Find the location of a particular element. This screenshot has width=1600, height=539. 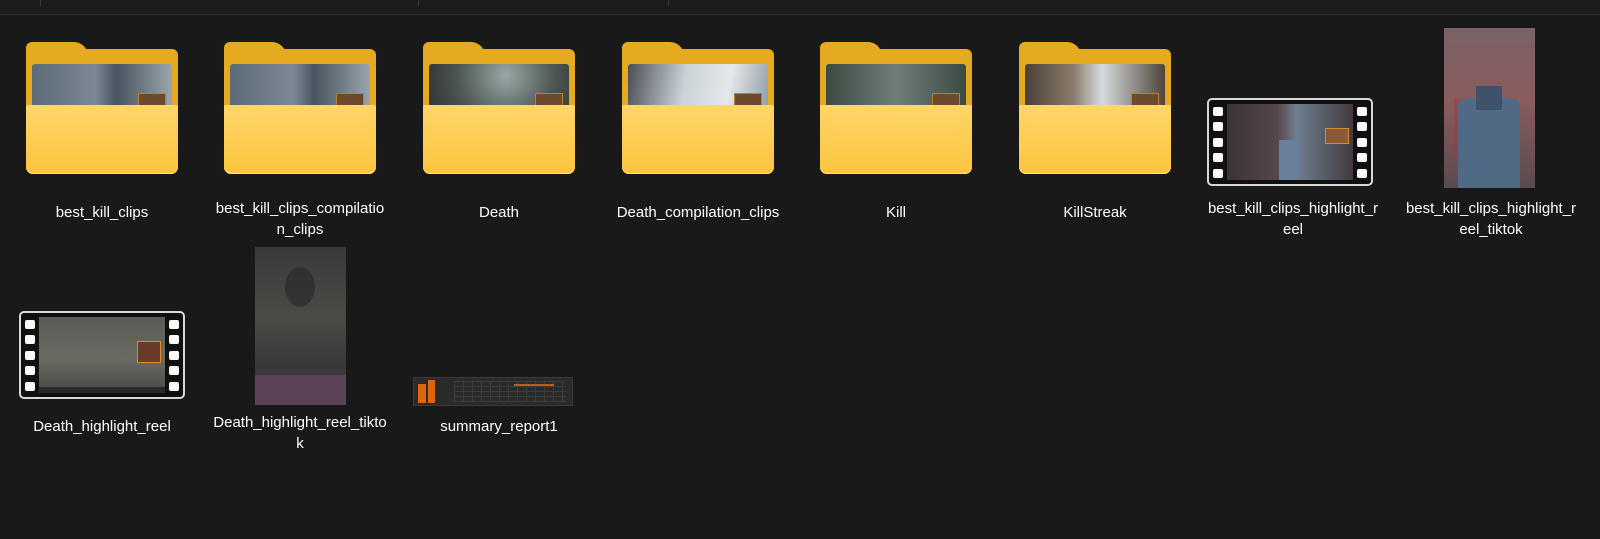

folder-item: KillStreak is located at coordinates (1095, 135).